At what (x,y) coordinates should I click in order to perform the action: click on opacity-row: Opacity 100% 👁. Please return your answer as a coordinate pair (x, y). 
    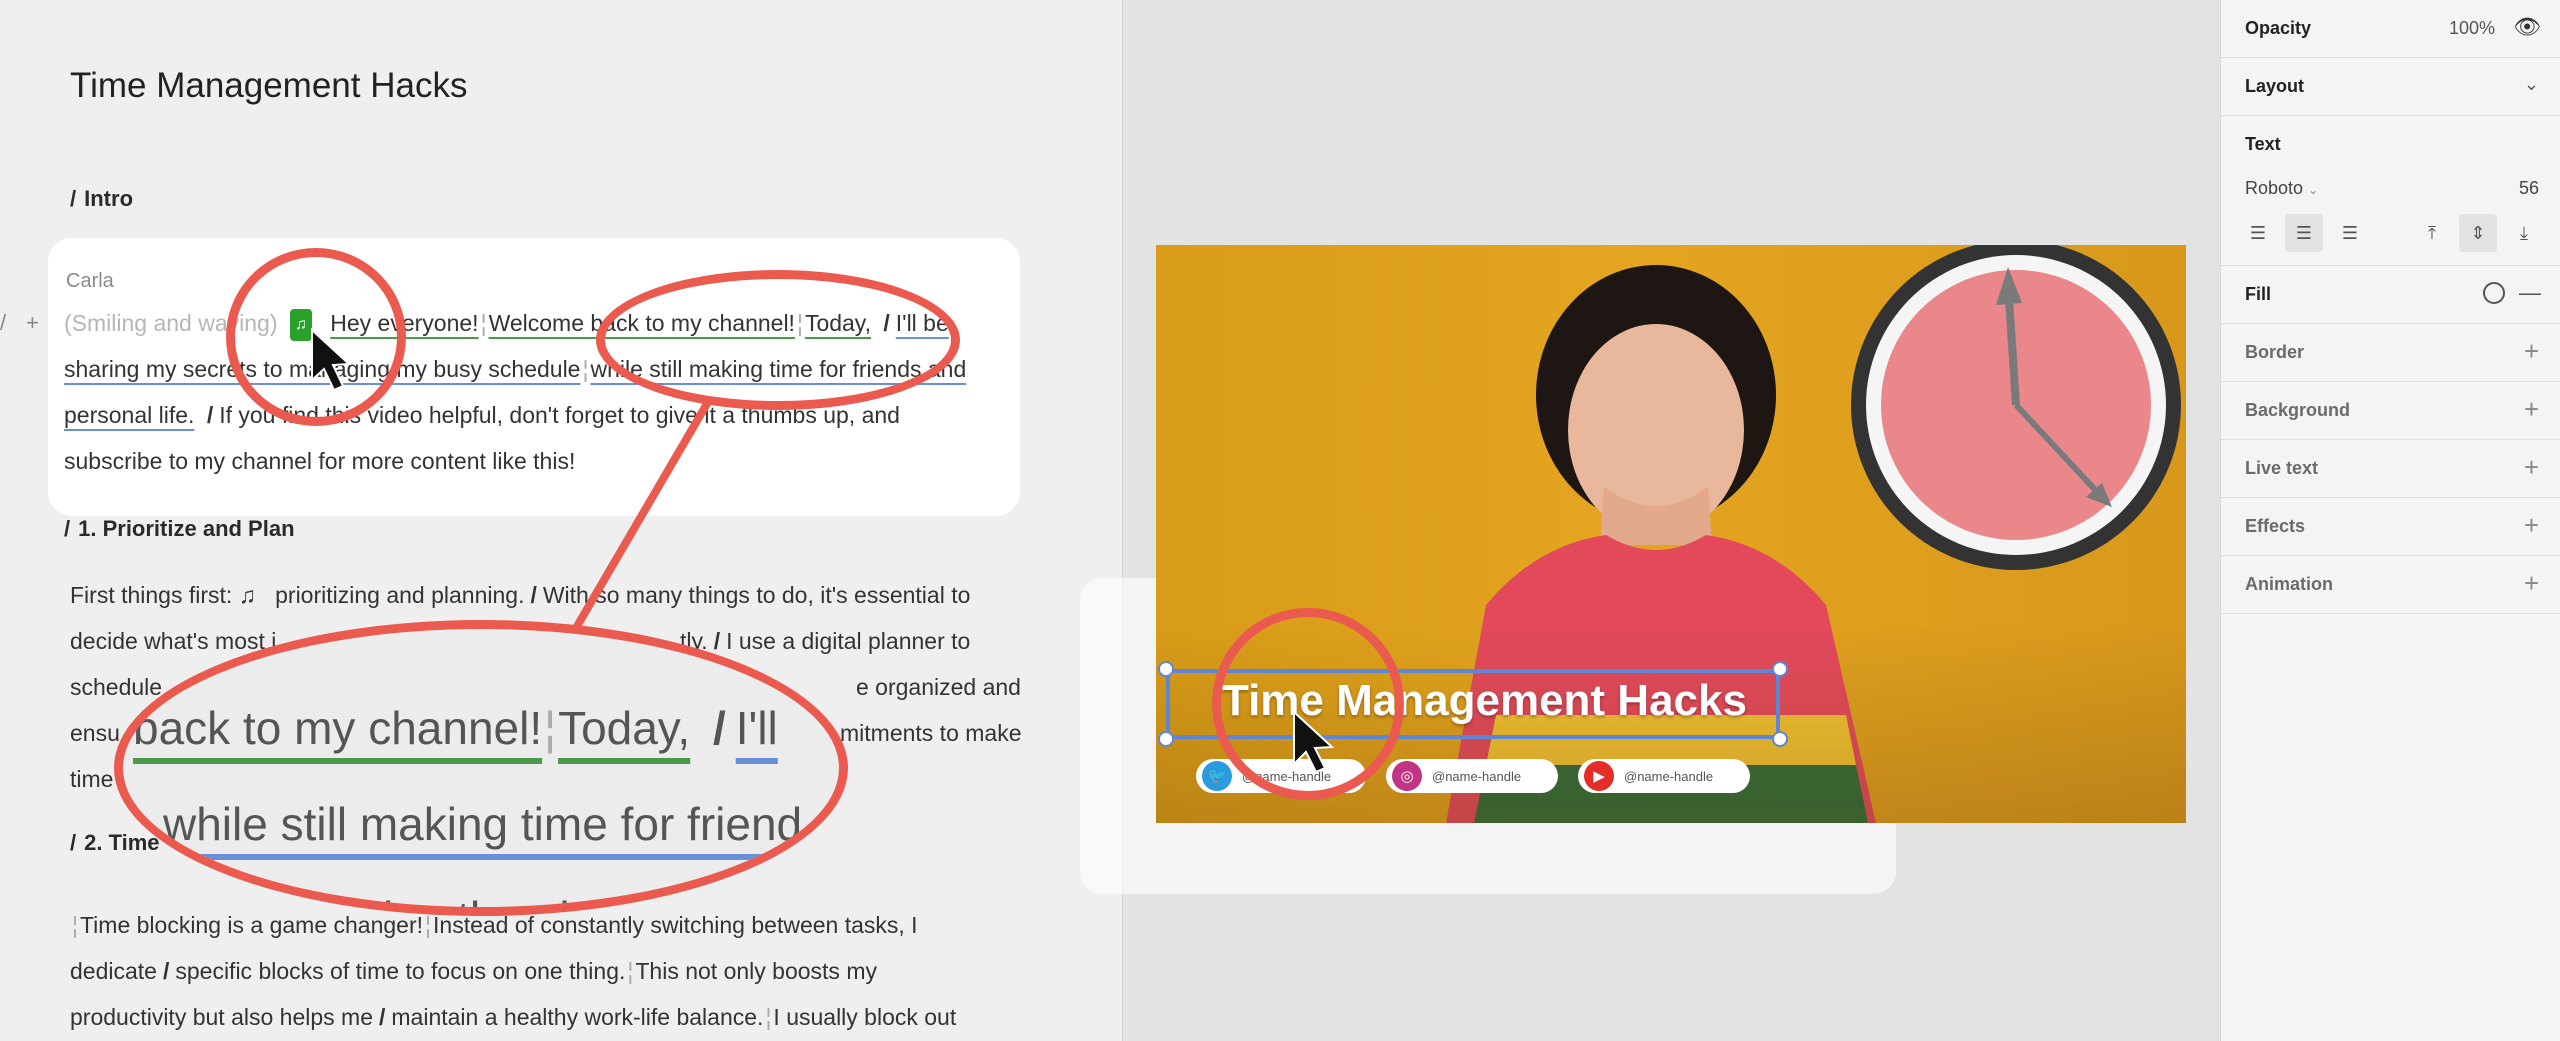
    Looking at the image, I should click on (2390, 29).